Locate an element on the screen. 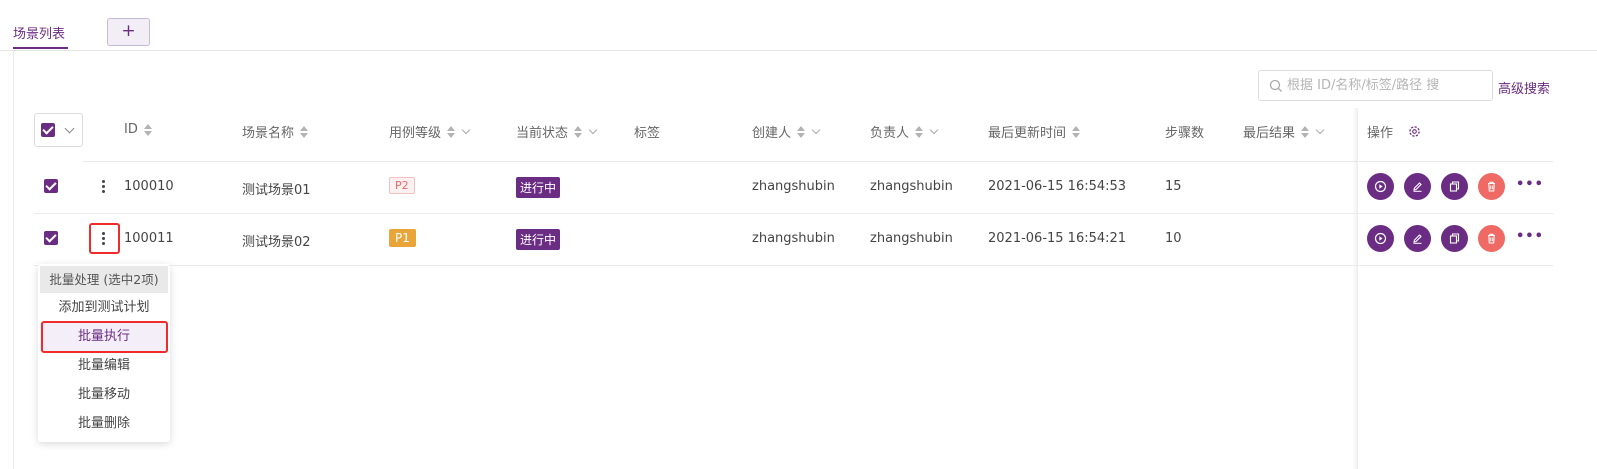  column-label: 当前状态 is located at coordinates (542, 133).